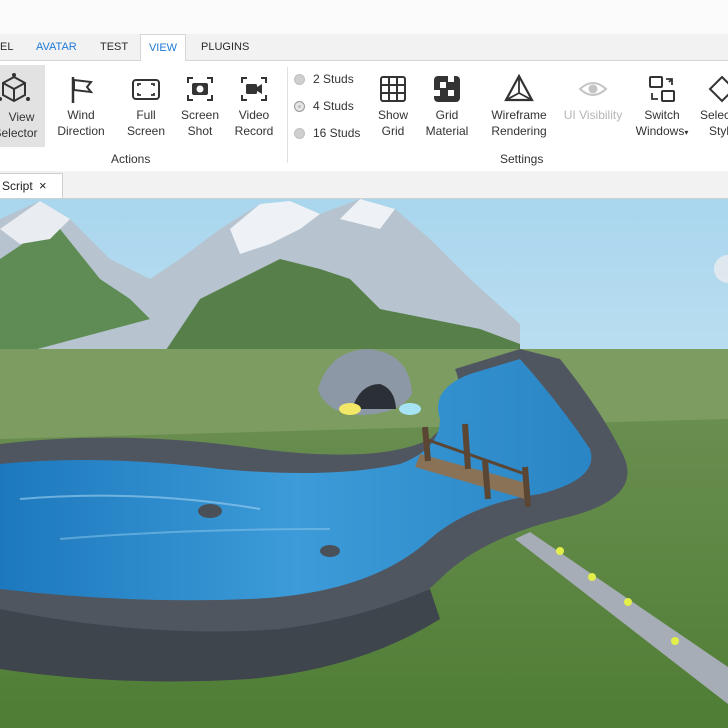 The image size is (728, 728). I want to click on actions-group-label: Actions, so click(131, 159).